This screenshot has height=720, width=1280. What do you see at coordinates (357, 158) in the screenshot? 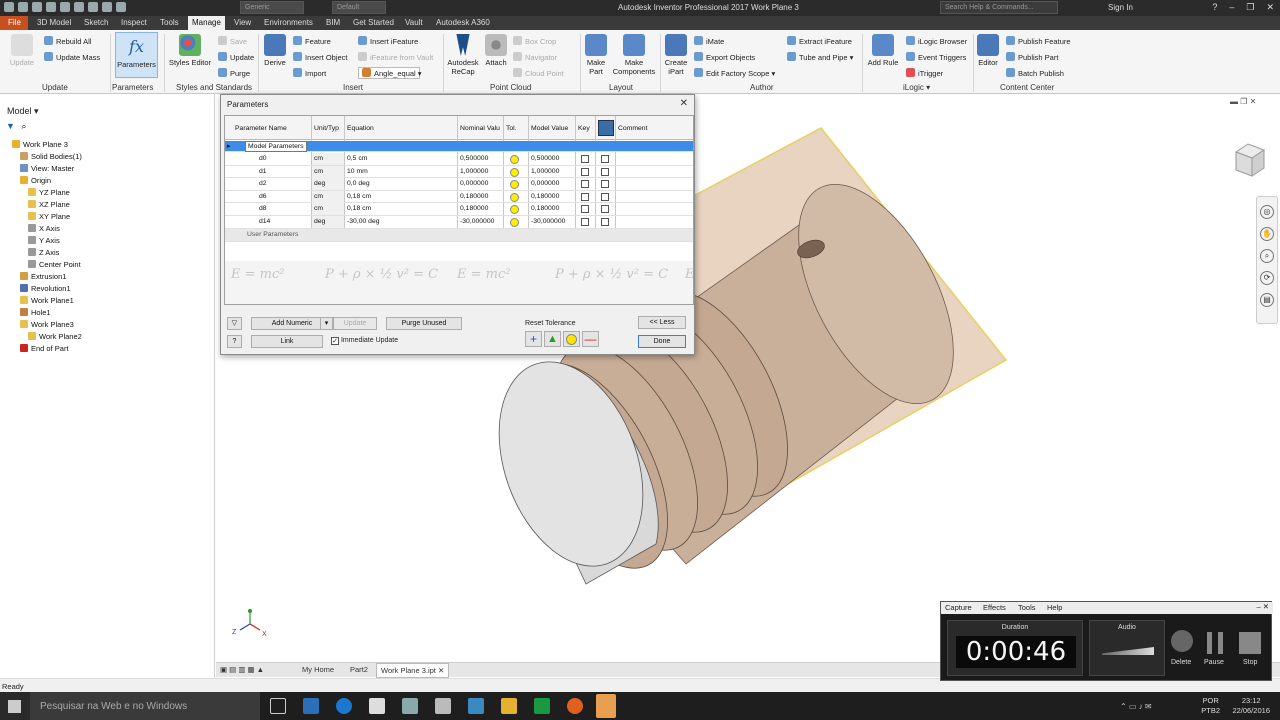
I see `equation-cell: 0,5 cm` at bounding box center [357, 158].